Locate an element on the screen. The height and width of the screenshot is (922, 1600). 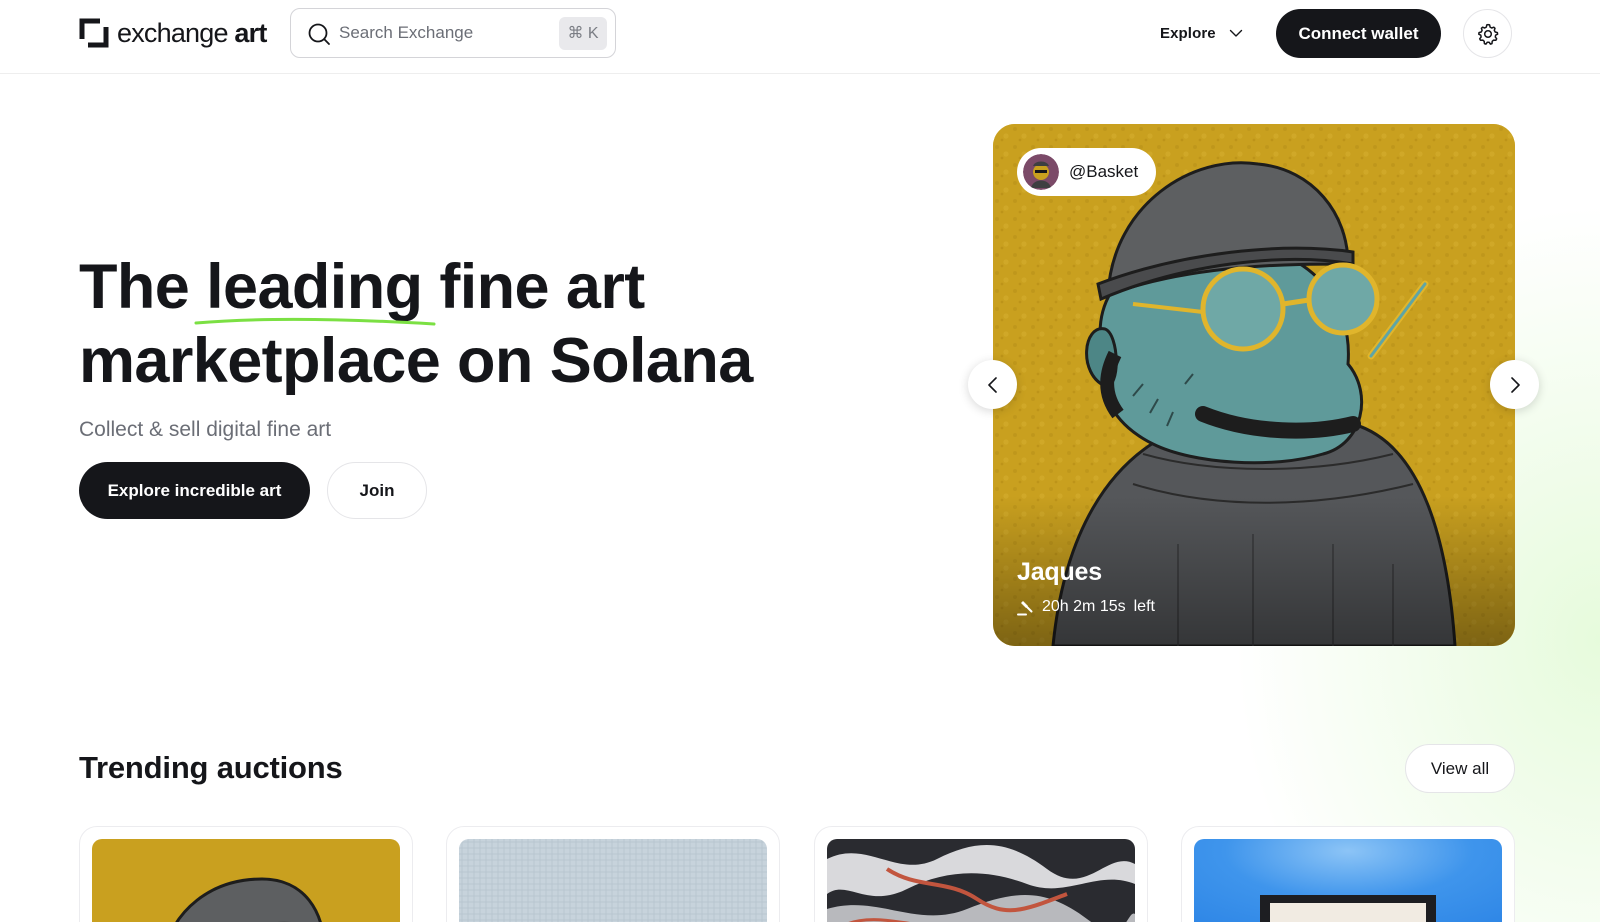
artist-handle: @Basket is located at coordinates (1104, 171).